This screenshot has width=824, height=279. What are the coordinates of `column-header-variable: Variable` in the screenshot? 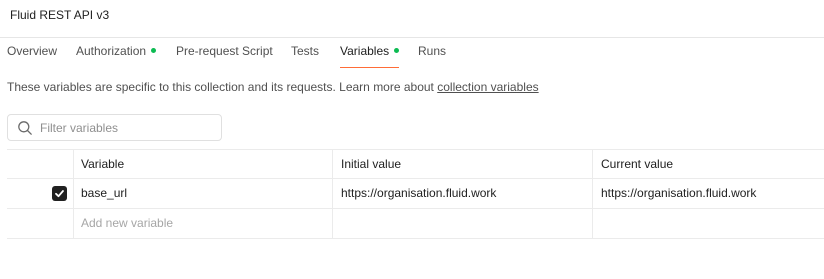 It's located at (202, 164).